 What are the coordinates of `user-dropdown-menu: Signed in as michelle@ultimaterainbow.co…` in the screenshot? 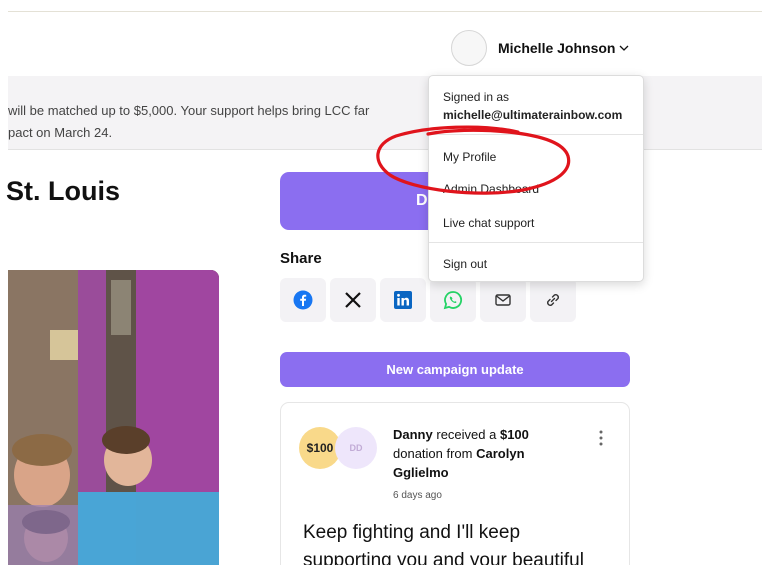 It's located at (536, 178).